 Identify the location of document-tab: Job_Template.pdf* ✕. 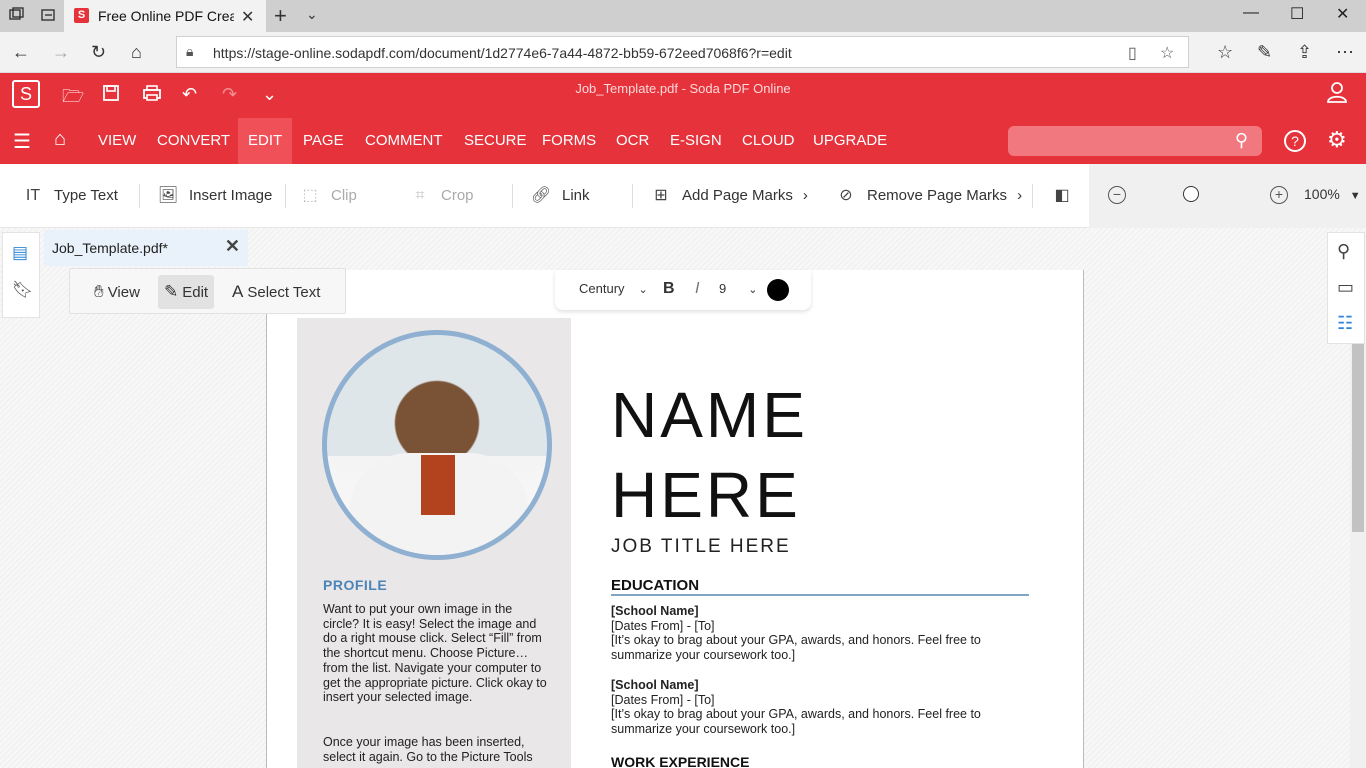
(146, 248).